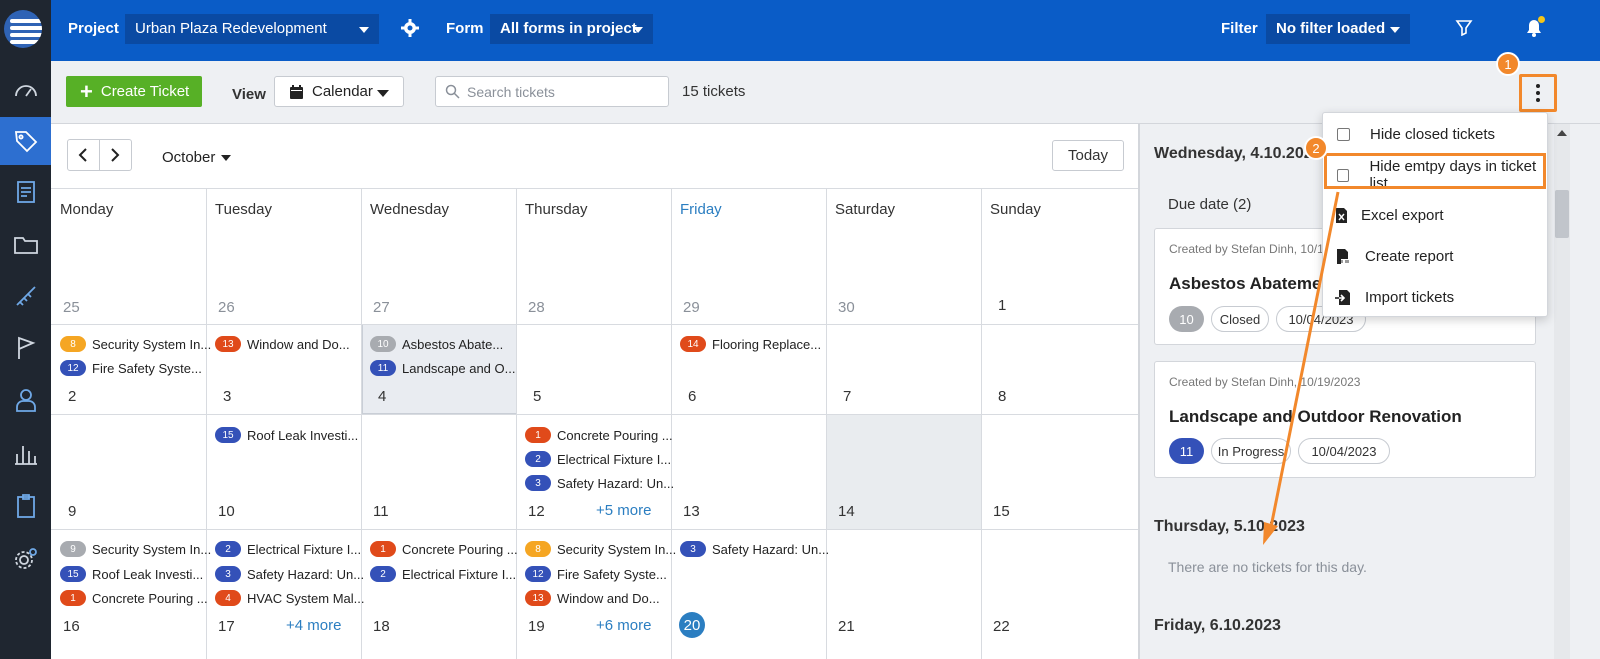 The image size is (1600, 659). Describe the element at coordinates (25, 400) in the screenshot. I see `user-icon` at that location.